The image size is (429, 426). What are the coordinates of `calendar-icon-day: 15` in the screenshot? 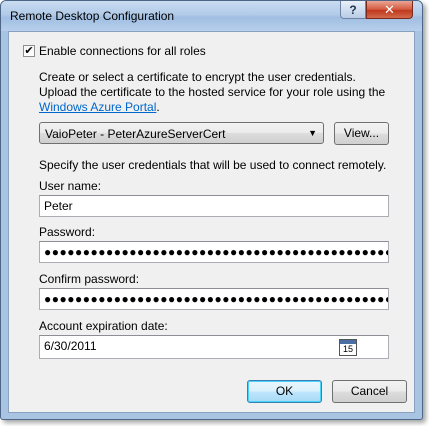 It's located at (347, 349).